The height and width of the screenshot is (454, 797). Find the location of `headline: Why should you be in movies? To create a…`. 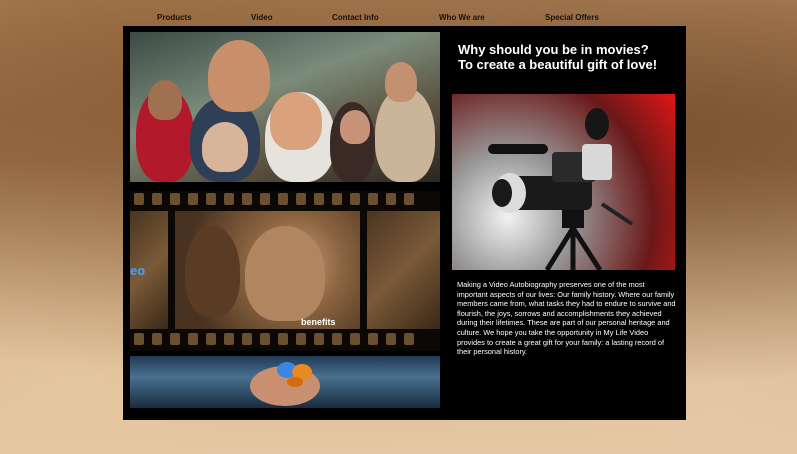

headline: Why should you be in movies? To create a… is located at coordinates (570, 57).